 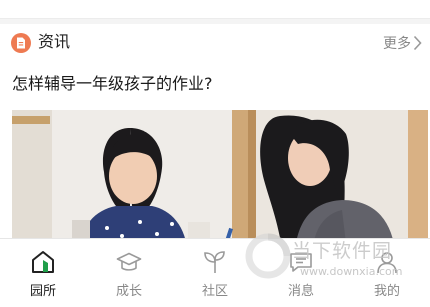 I want to click on tab-messages: 消息, so click(x=301, y=273).